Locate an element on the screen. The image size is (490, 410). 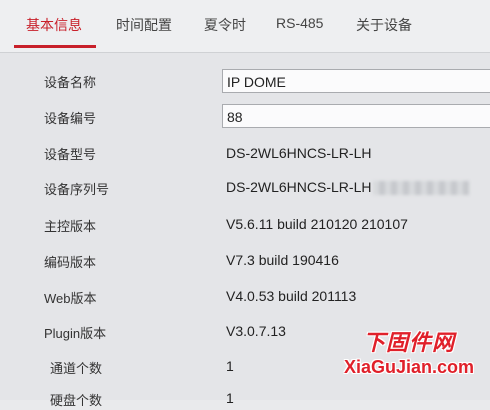
tab-dst: 夏令时 is located at coordinates (225, 25).